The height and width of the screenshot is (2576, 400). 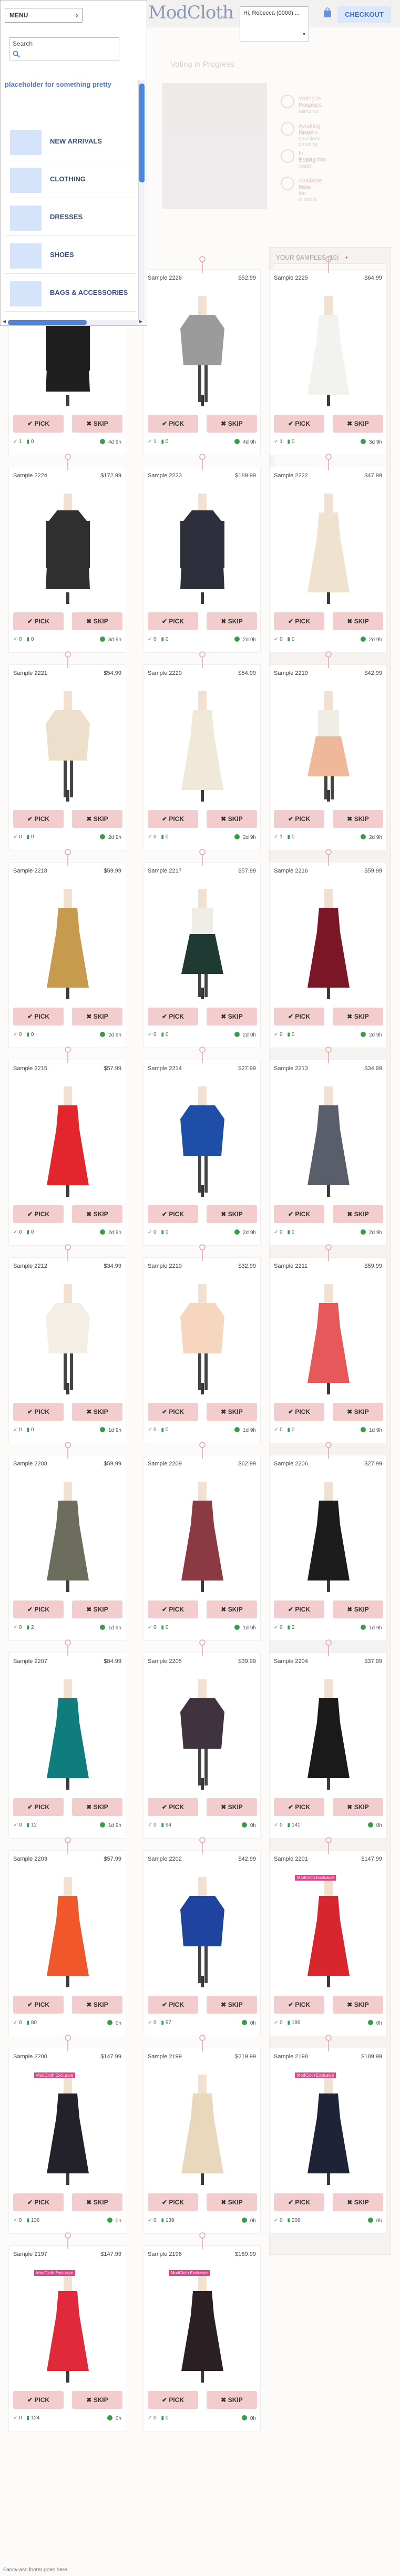 I want to click on horizontal-scrollbar, so click(x=73, y=322).